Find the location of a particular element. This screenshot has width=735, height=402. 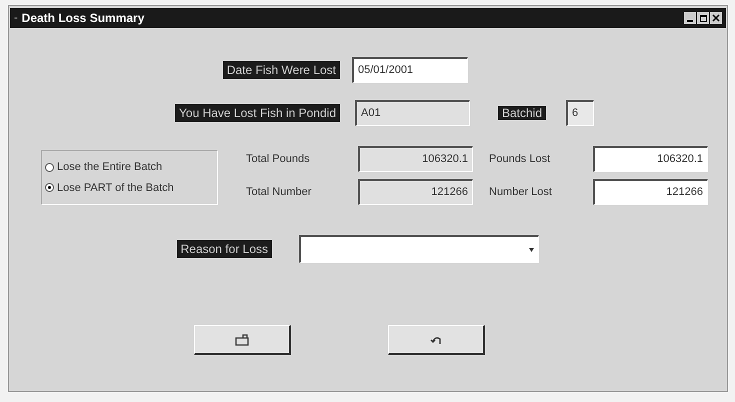

minimize-button is located at coordinates (690, 18).